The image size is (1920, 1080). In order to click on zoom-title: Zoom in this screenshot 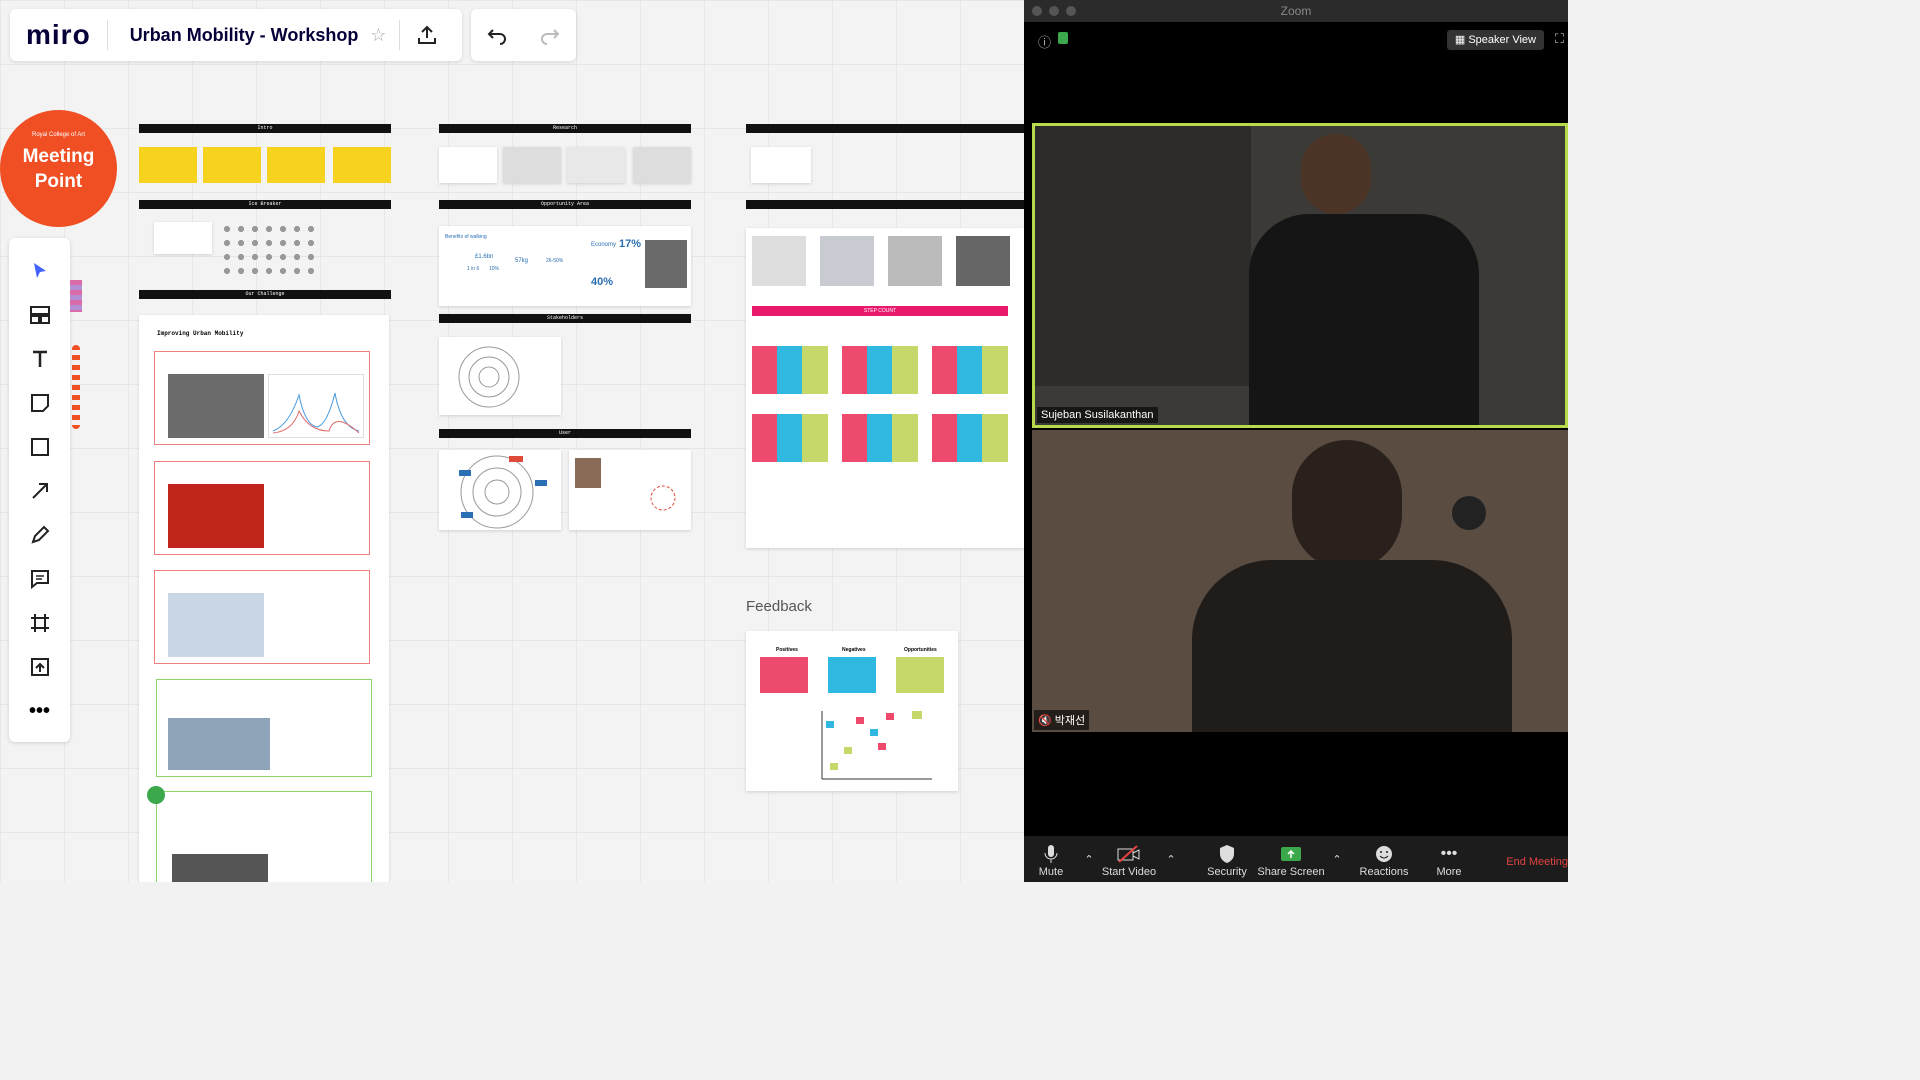, I will do `click(1296, 11)`.